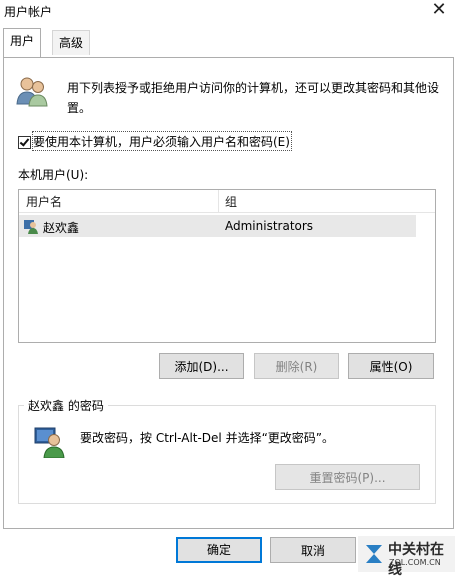  I want to click on tab-users: 用户, so click(22, 42).